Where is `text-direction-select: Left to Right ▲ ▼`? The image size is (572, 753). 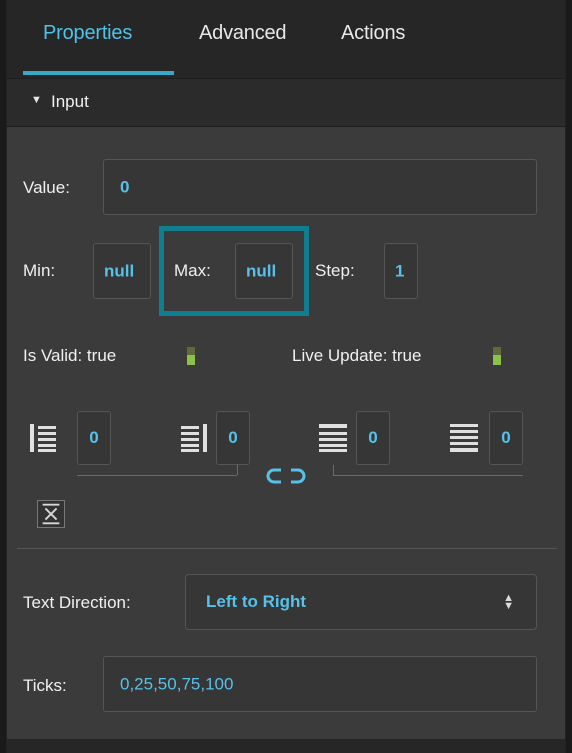 text-direction-select: Left to Right ▲ ▼ is located at coordinates (361, 602).